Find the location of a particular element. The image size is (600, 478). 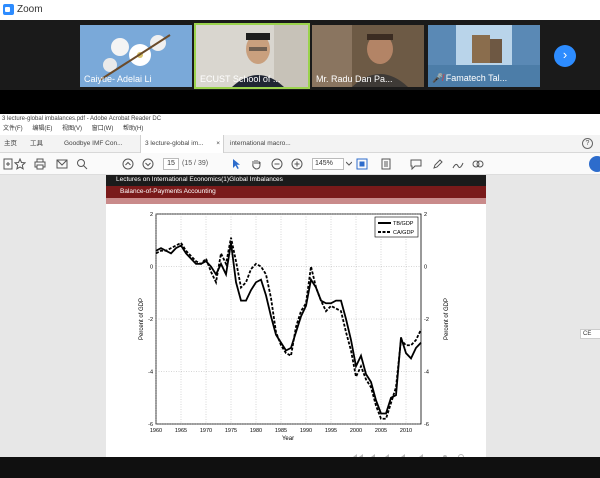

participant-tile: Caiyue- Adelai Li is located at coordinates (136, 56).